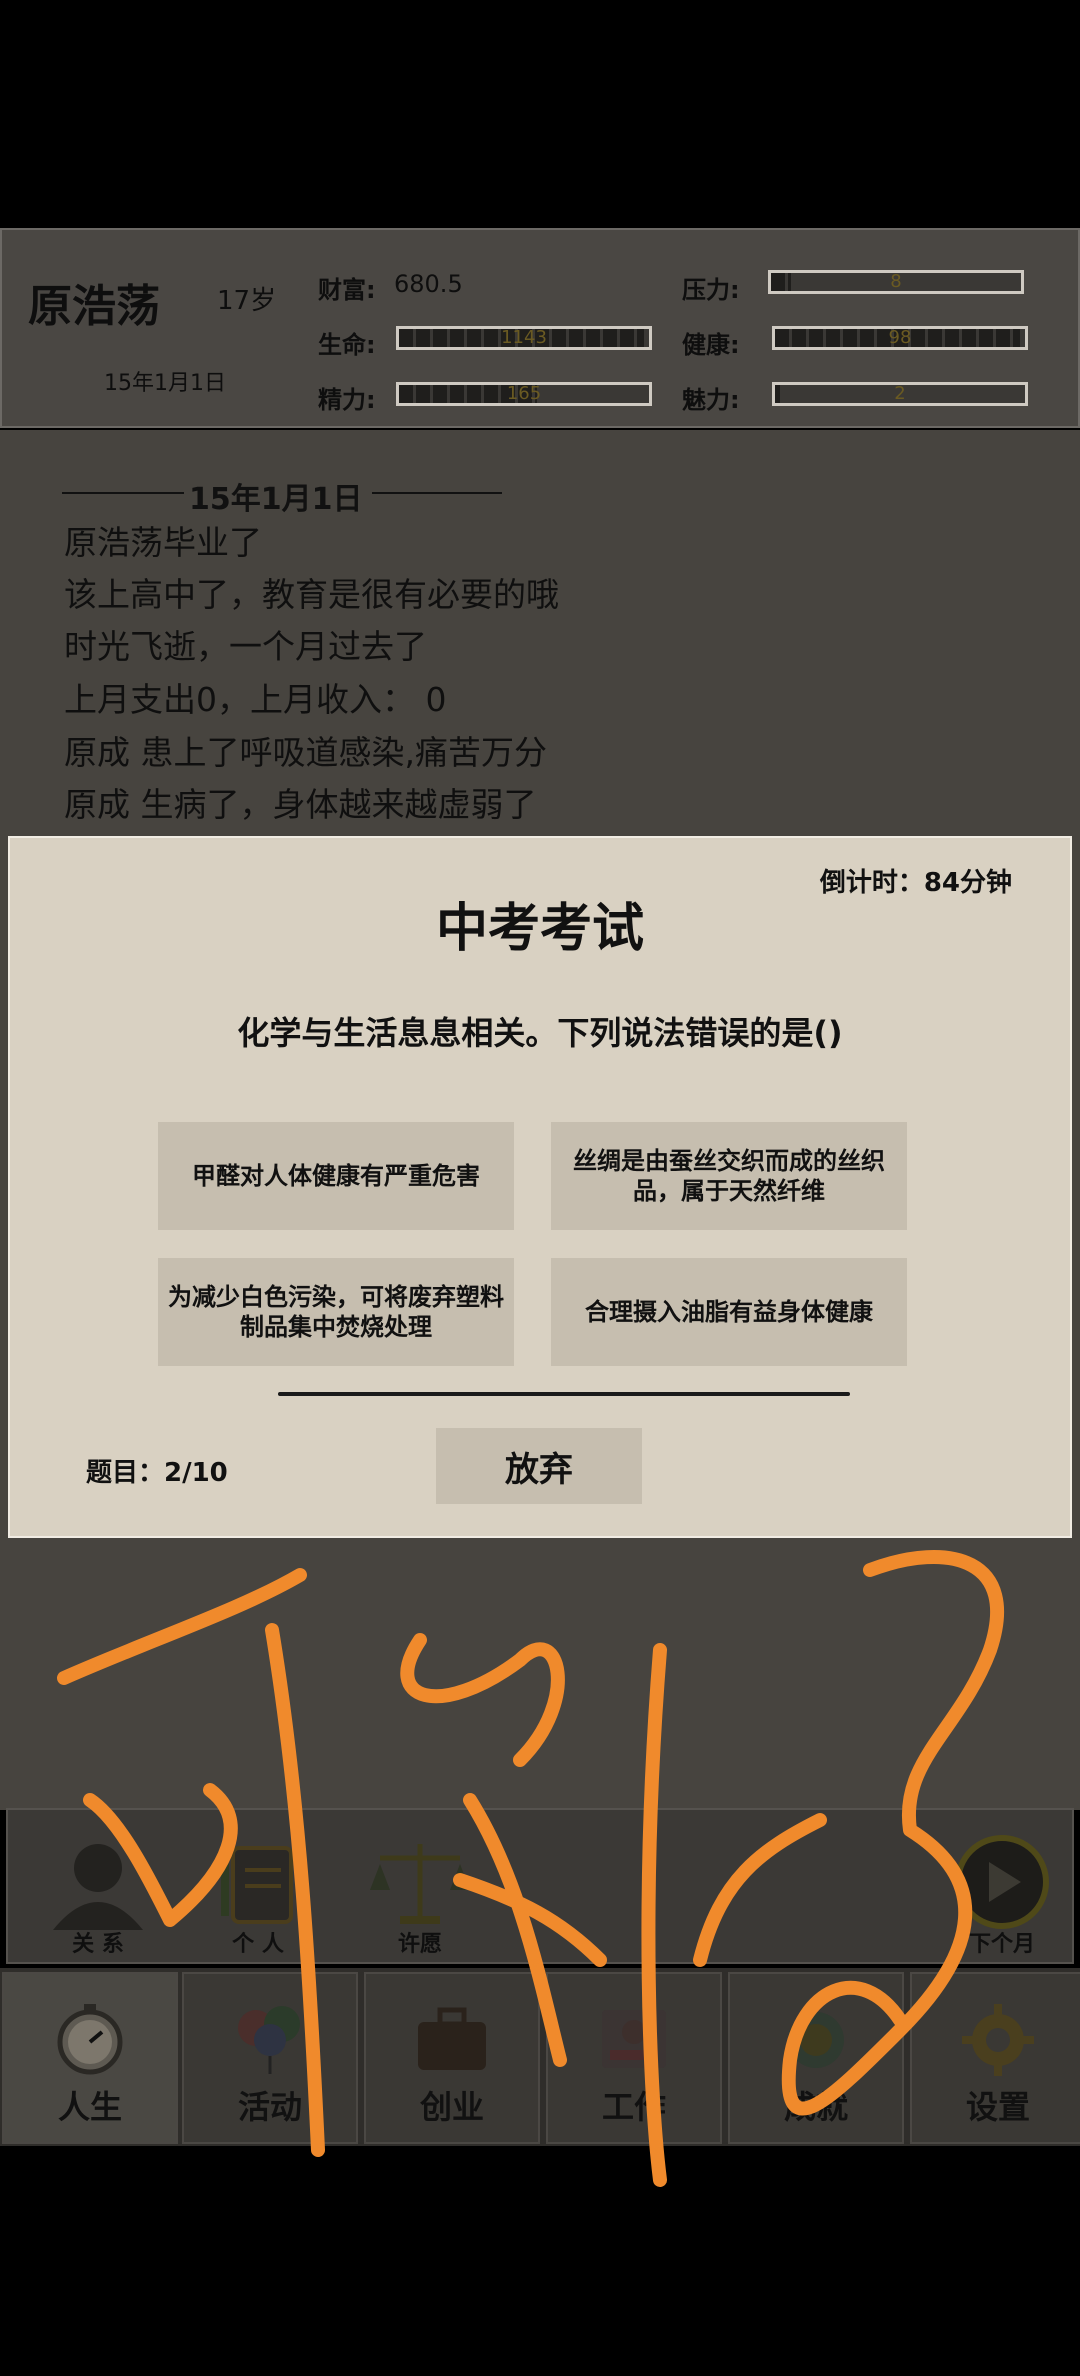 This screenshot has height=2376, width=1080. I want to click on log-line: 原浩荡毕业了, so click(163, 542).